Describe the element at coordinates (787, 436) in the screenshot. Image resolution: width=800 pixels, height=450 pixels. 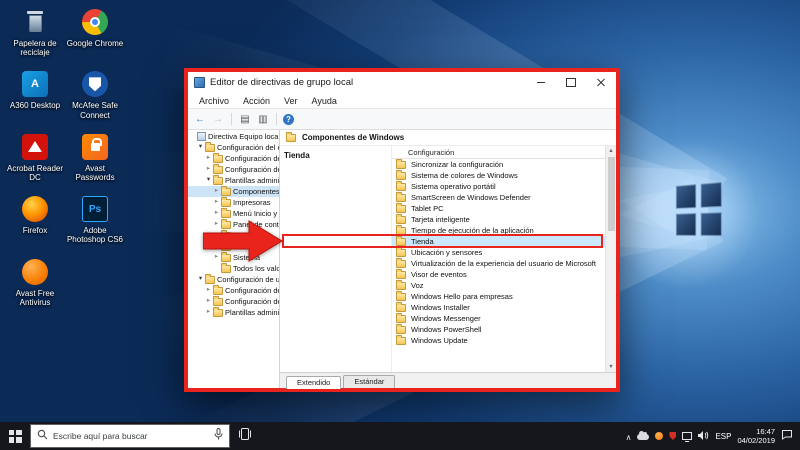
I see `action-center-button` at that location.